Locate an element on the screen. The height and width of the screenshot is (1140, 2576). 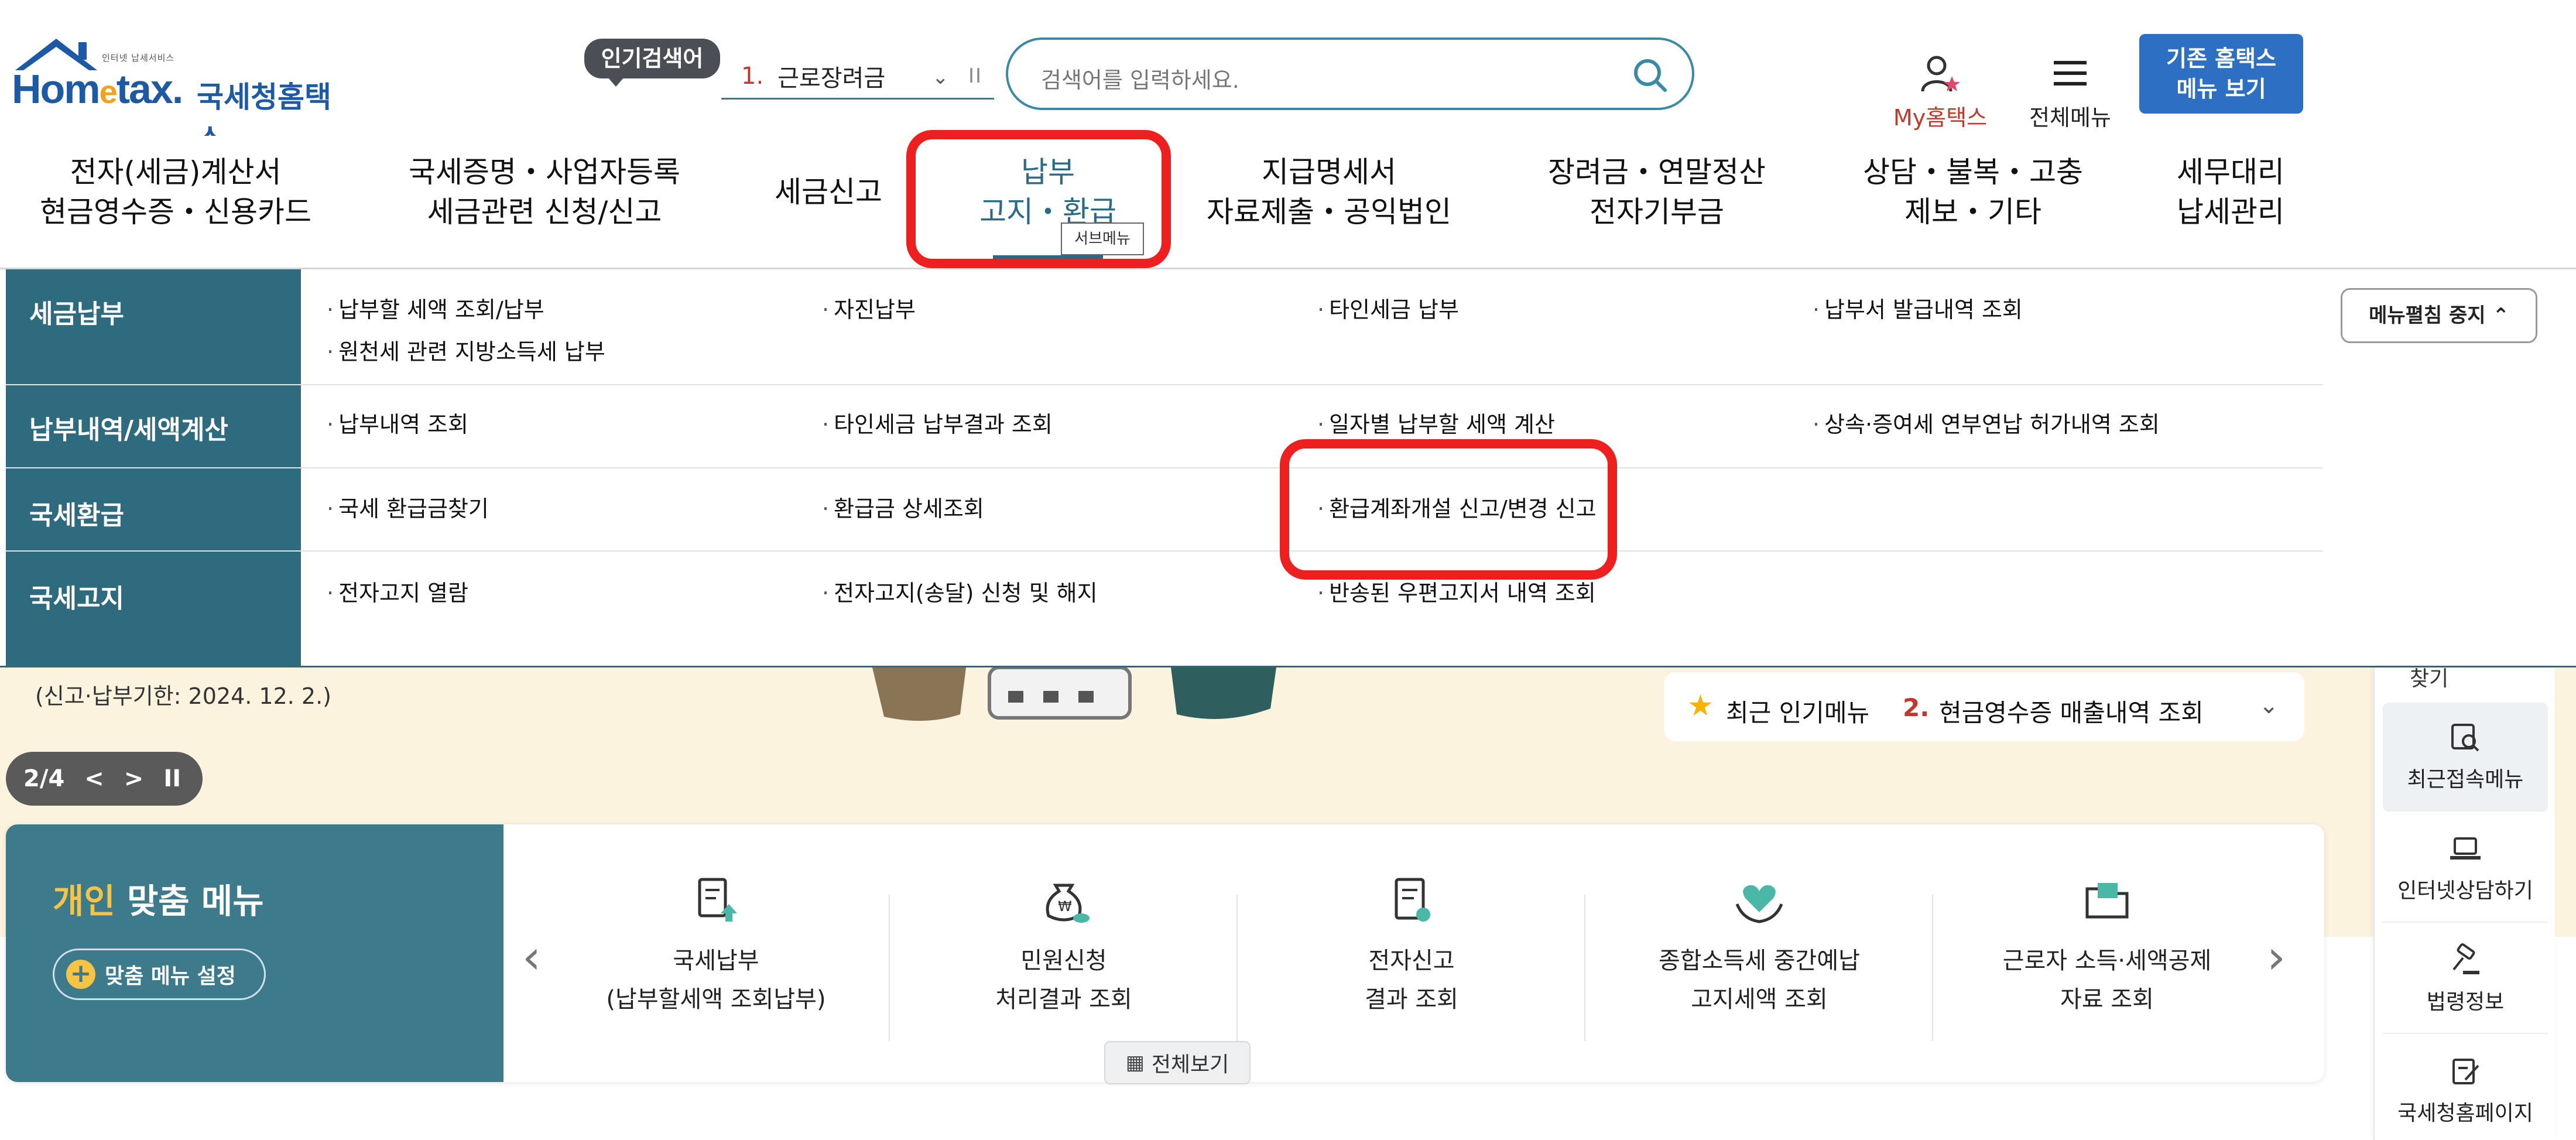
search-input: 검색어를 입력하세요. is located at coordinates (1350, 73).